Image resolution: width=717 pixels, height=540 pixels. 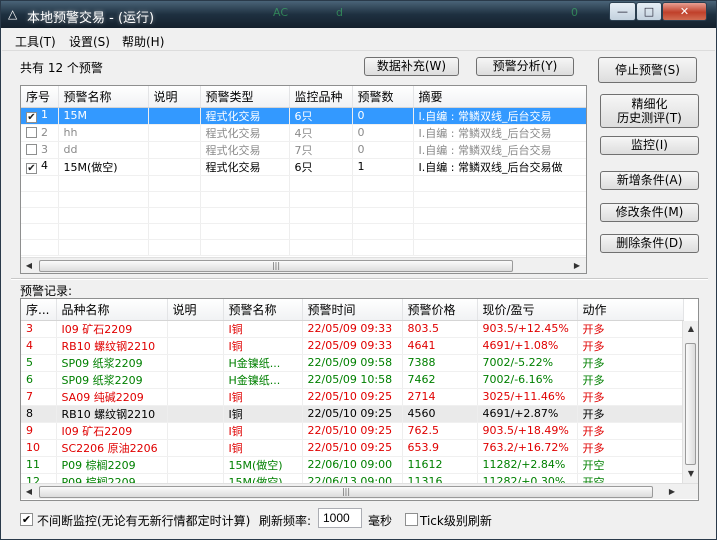 What do you see at coordinates (245, 97) in the screenshot?
I see `alerts-column-header: 预警类型` at bounding box center [245, 97].